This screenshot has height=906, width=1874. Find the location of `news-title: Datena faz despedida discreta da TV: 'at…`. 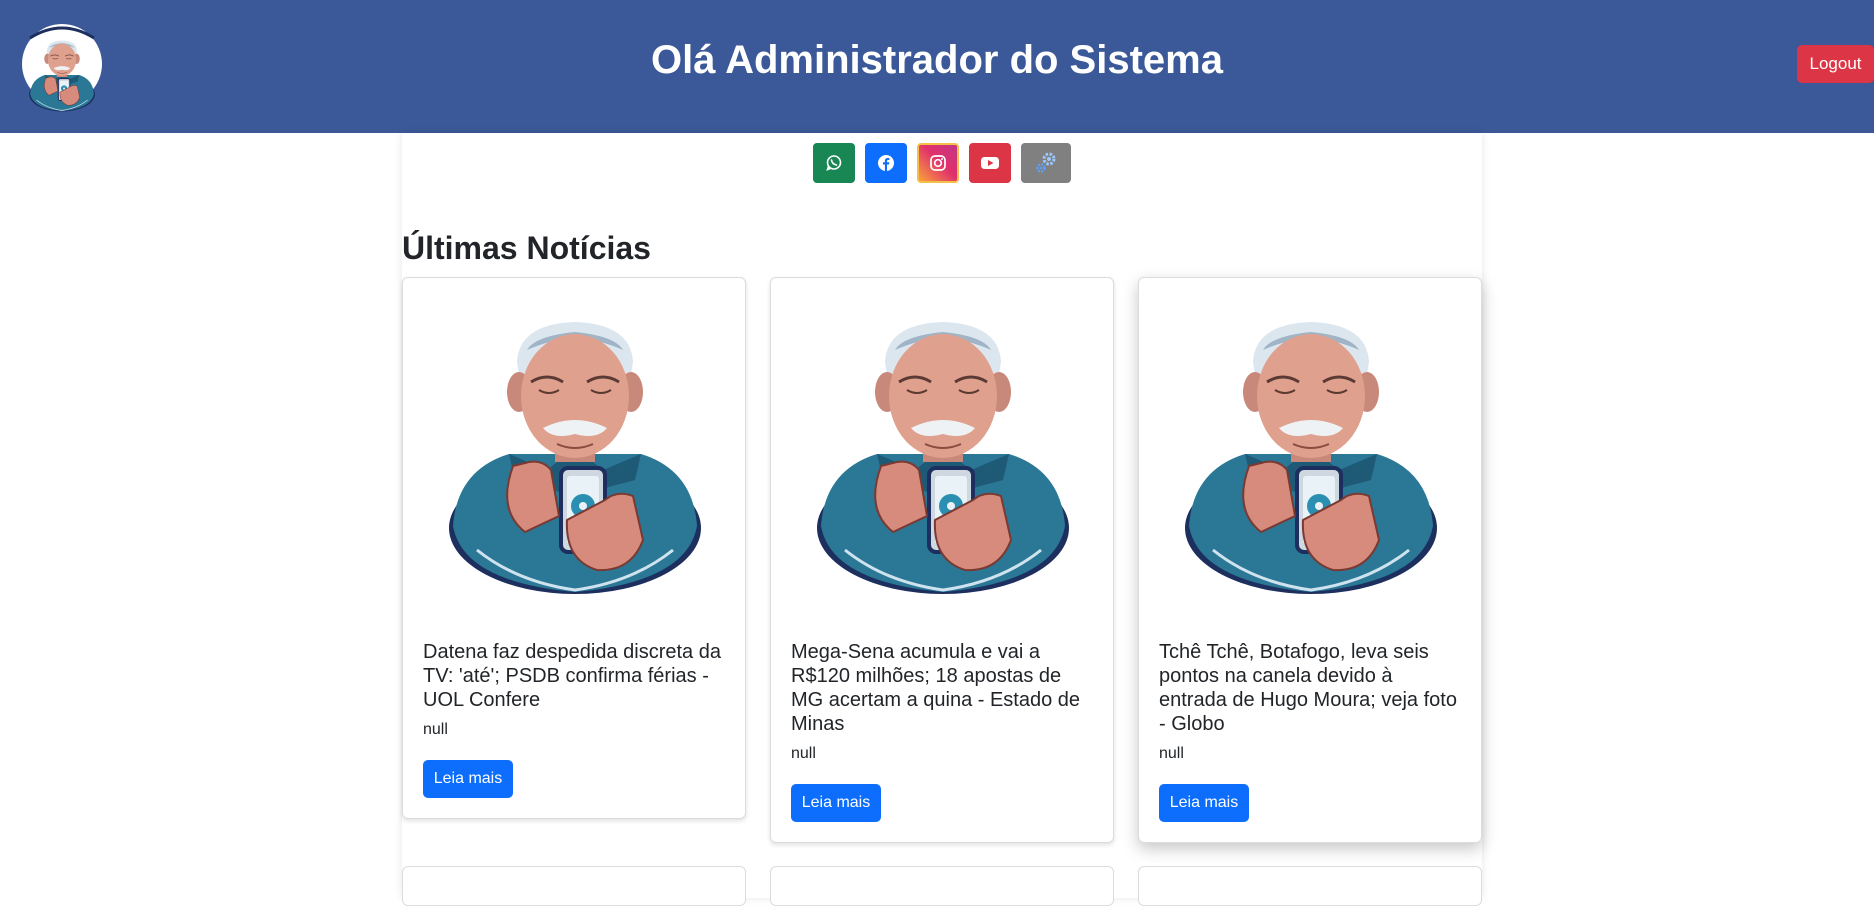

news-title: Datena faz despedida discreta da TV: 'at… is located at coordinates (572, 676).